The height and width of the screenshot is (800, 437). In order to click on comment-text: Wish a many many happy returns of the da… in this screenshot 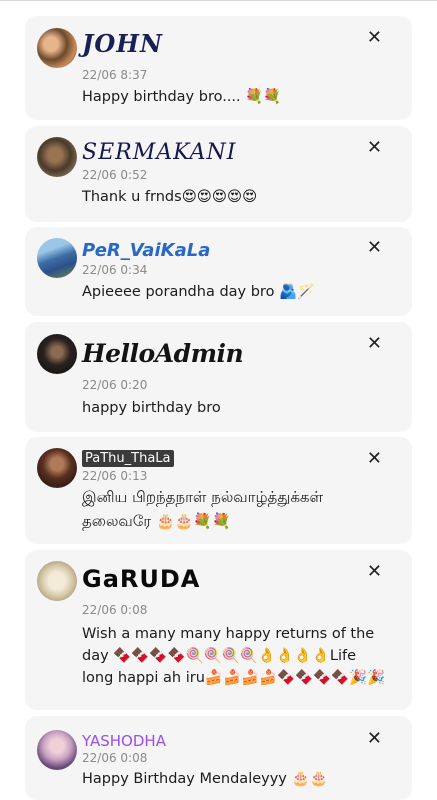, I will do `click(234, 656)`.